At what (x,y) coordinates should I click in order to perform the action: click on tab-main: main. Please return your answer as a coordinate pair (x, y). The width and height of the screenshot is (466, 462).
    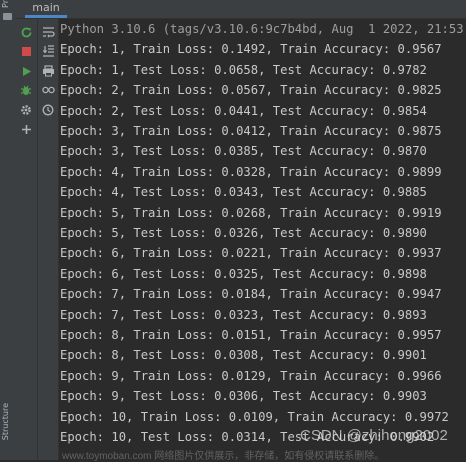
    Looking at the image, I should click on (46, 9).